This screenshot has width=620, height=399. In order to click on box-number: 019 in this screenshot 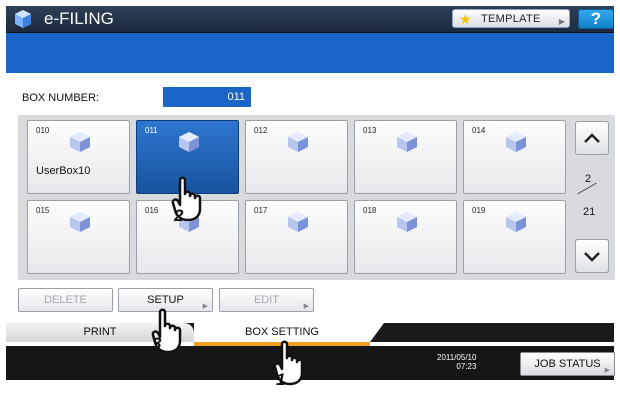, I will do `click(479, 210)`.